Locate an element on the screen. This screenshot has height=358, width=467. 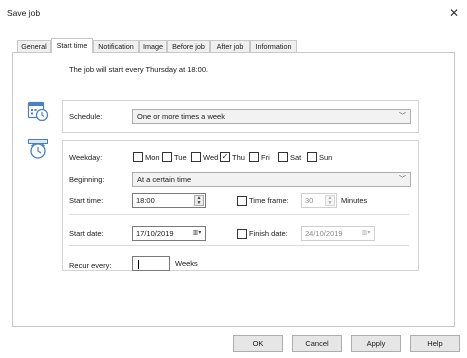
start-date-input: 17/10/2019 ▥▾ is located at coordinates (169, 233).